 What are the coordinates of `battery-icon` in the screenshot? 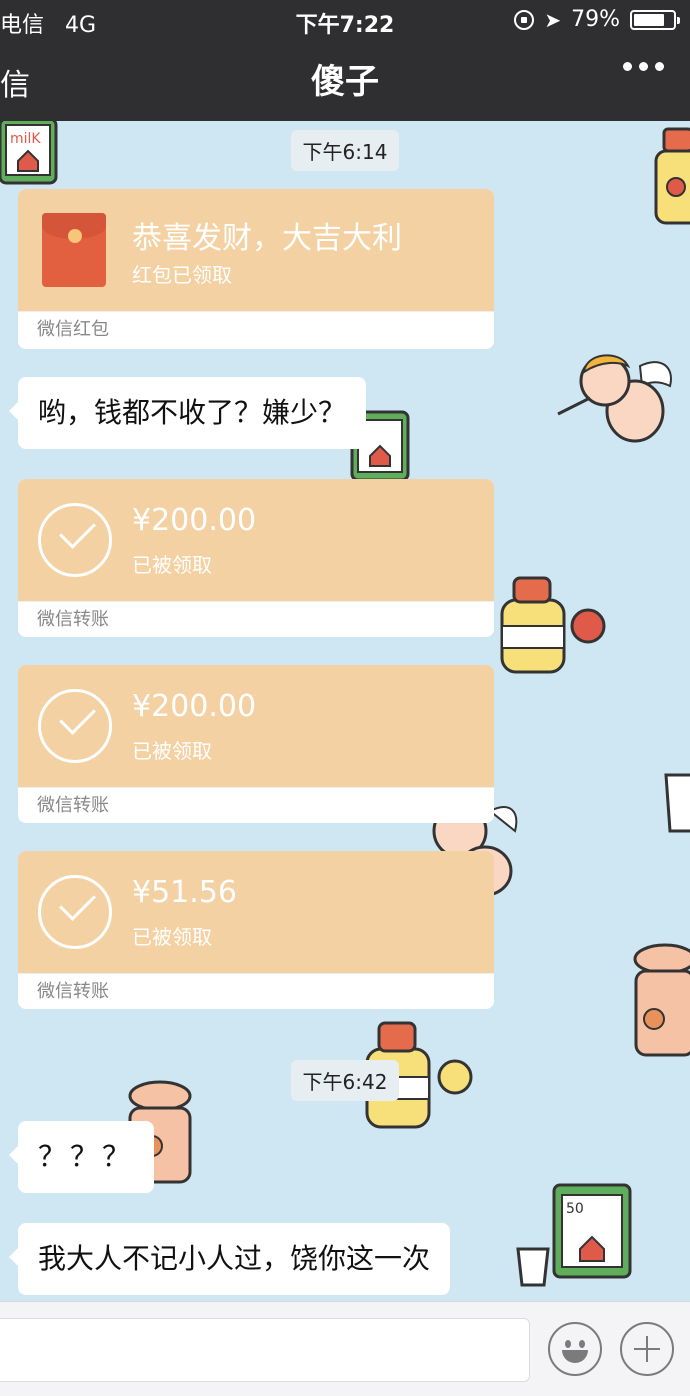 It's located at (655, 19).